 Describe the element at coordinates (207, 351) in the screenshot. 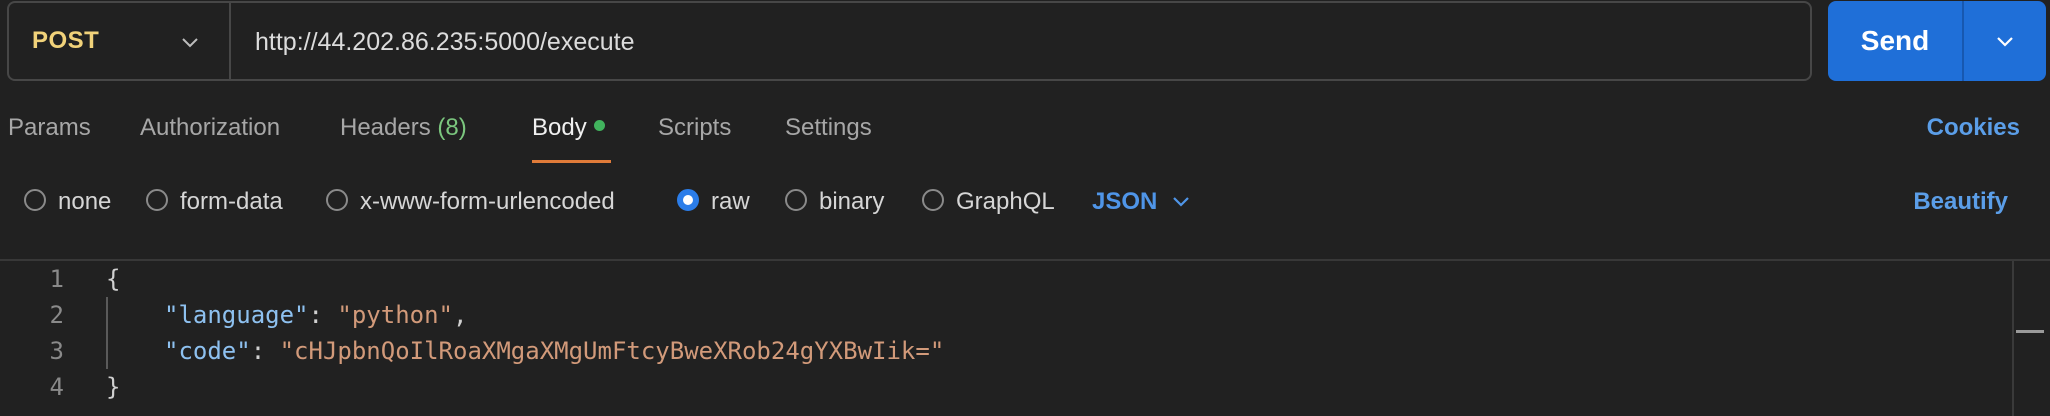

I see `json-key: "code"` at that location.